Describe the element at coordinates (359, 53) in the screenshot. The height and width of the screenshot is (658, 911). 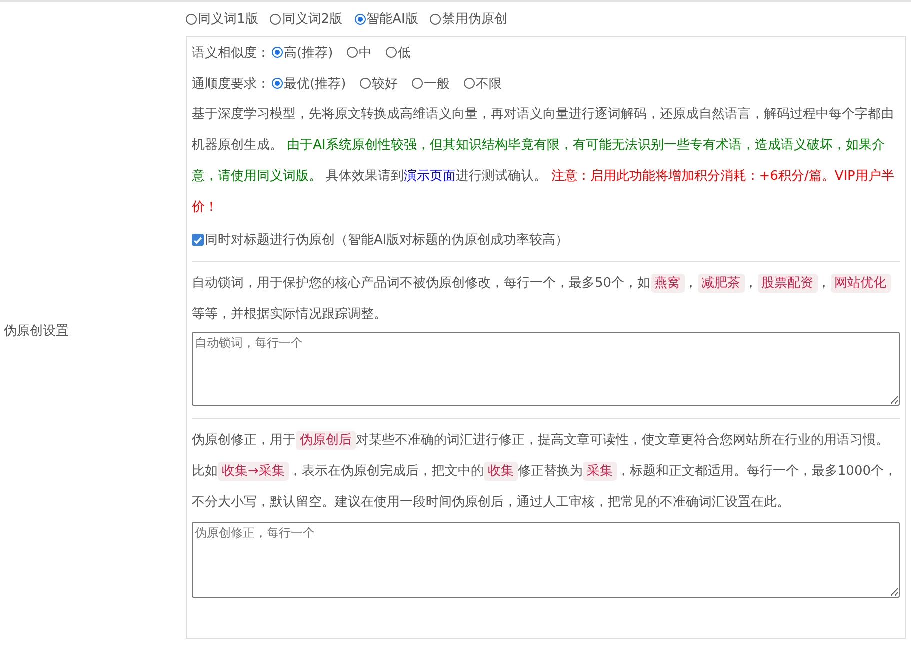
I see `option-radio: 中` at that location.